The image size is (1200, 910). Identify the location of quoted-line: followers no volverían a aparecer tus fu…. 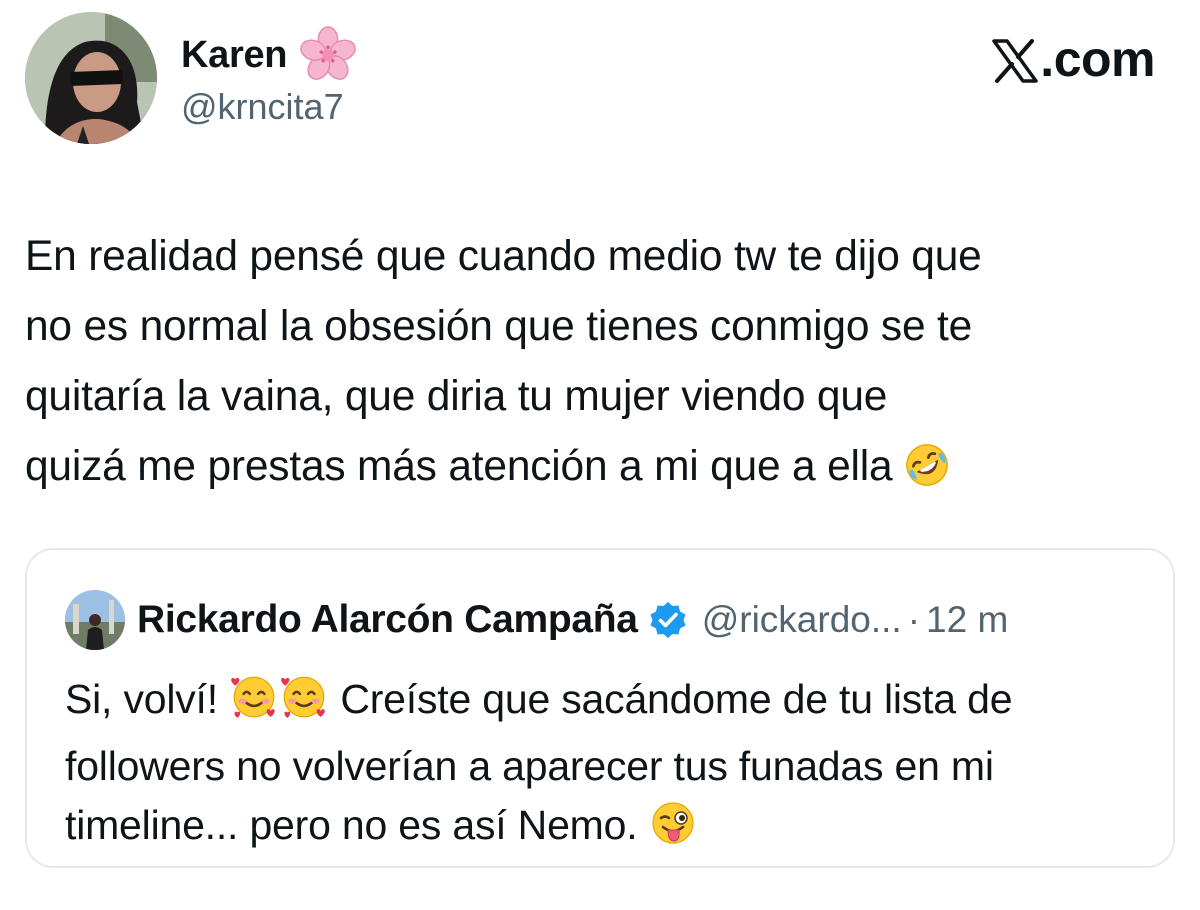
(529, 766).